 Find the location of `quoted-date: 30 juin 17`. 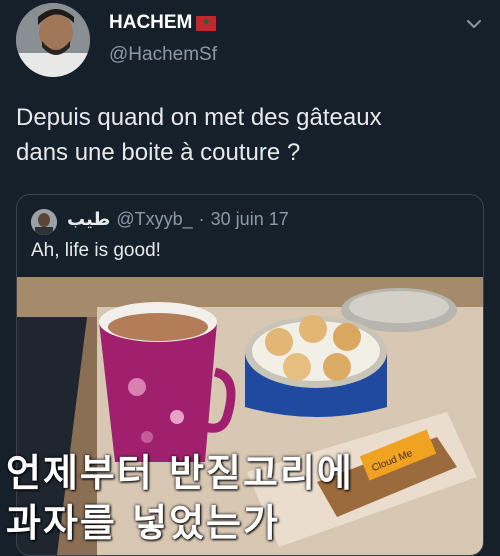

quoted-date: 30 juin 17 is located at coordinates (250, 219).